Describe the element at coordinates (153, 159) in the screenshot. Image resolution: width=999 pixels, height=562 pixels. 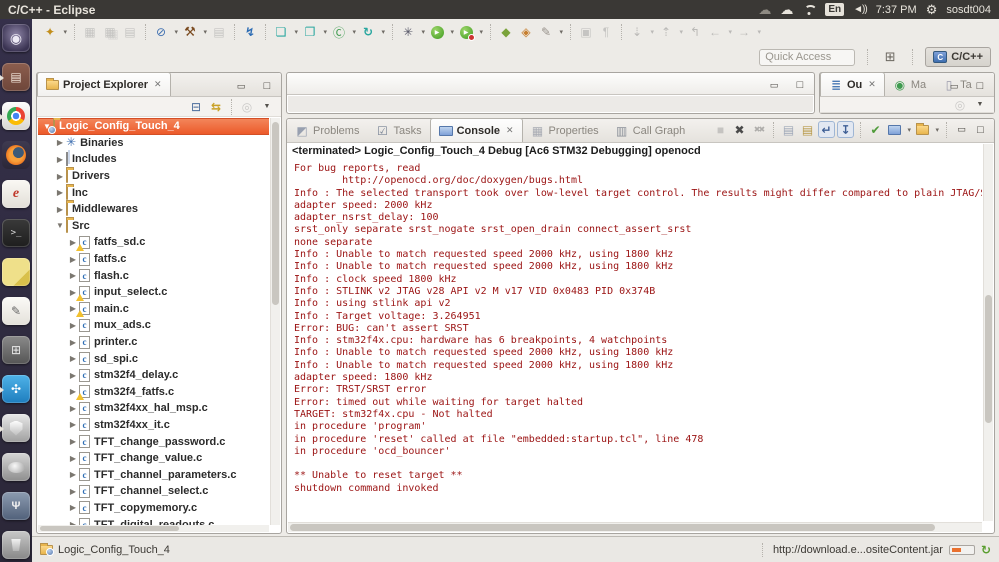
I see `tree-item-includes: ▶ Includes` at that location.